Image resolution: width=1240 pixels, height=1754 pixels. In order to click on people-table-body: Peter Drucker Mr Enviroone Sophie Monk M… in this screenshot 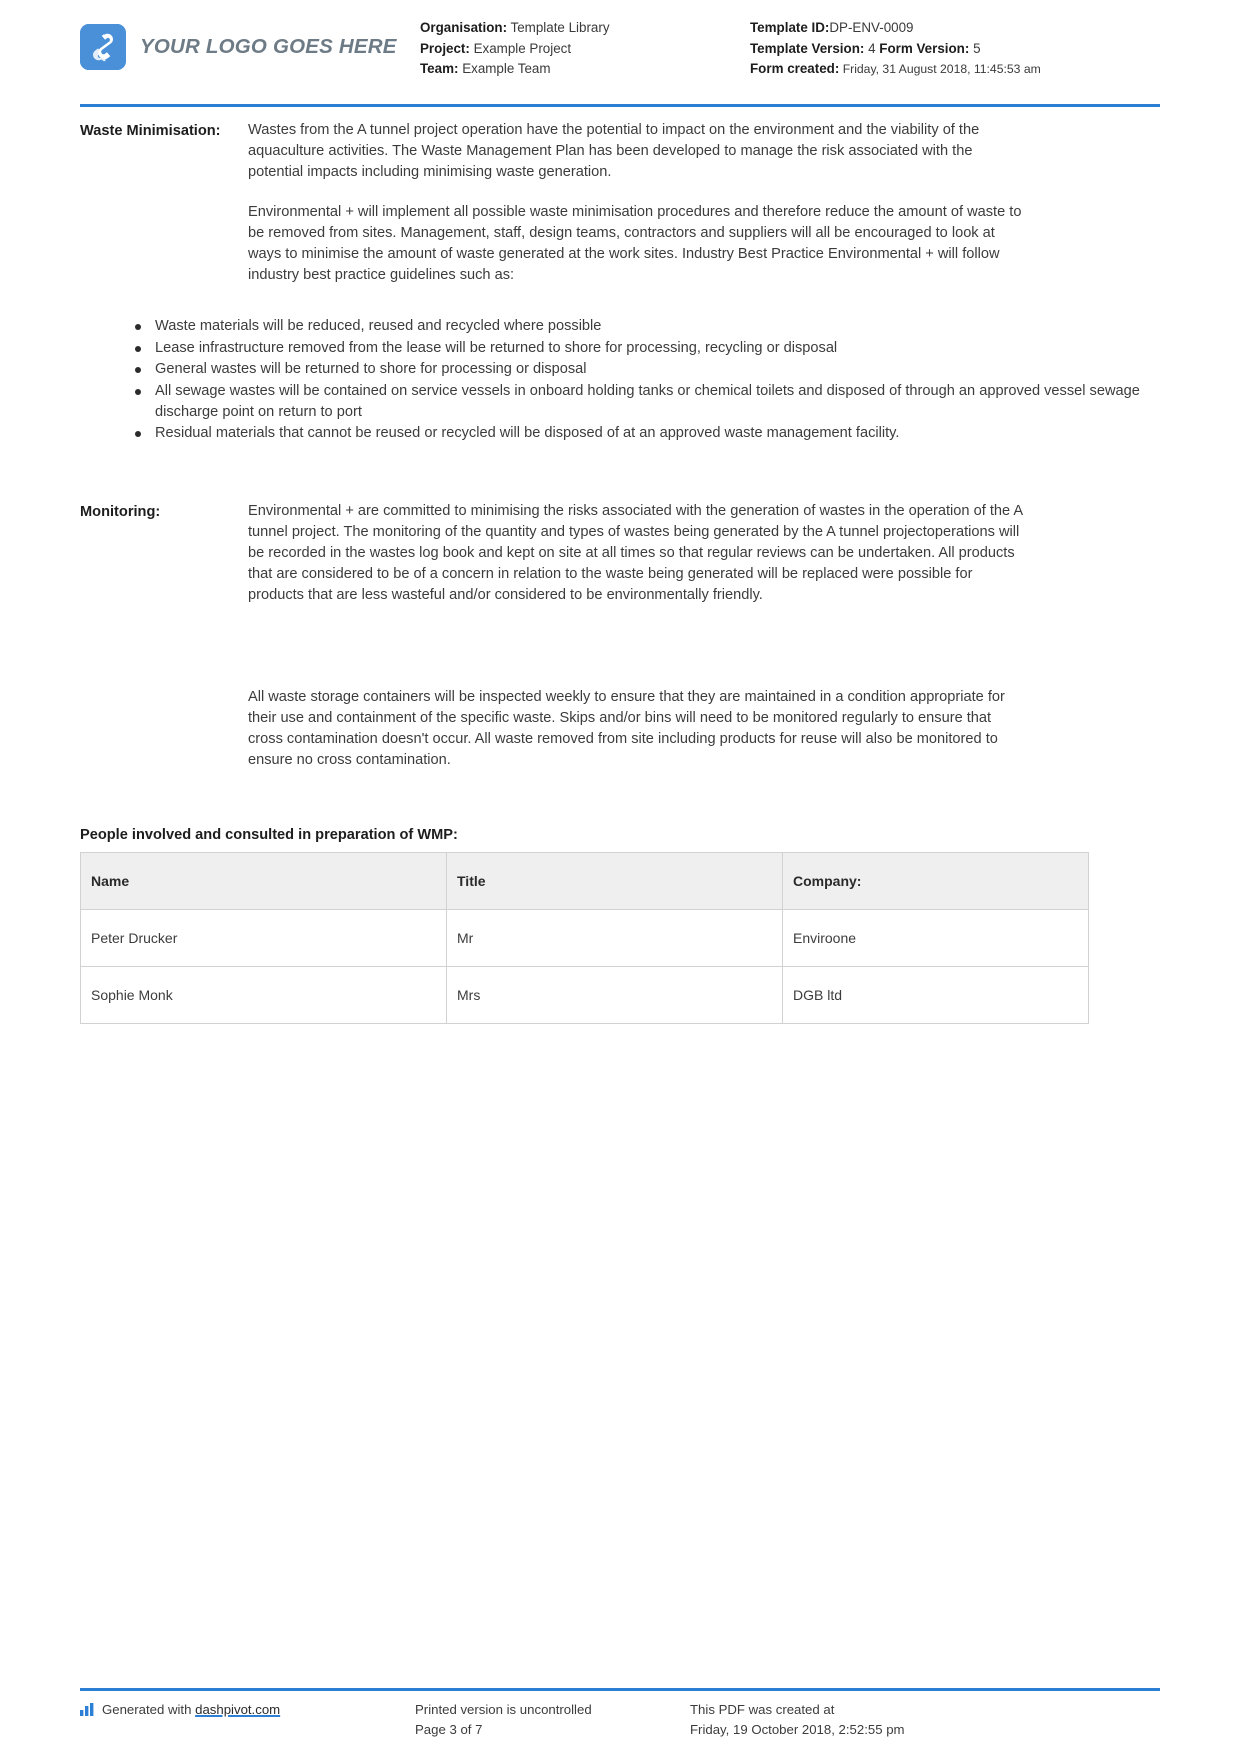, I will do `click(584, 966)`.